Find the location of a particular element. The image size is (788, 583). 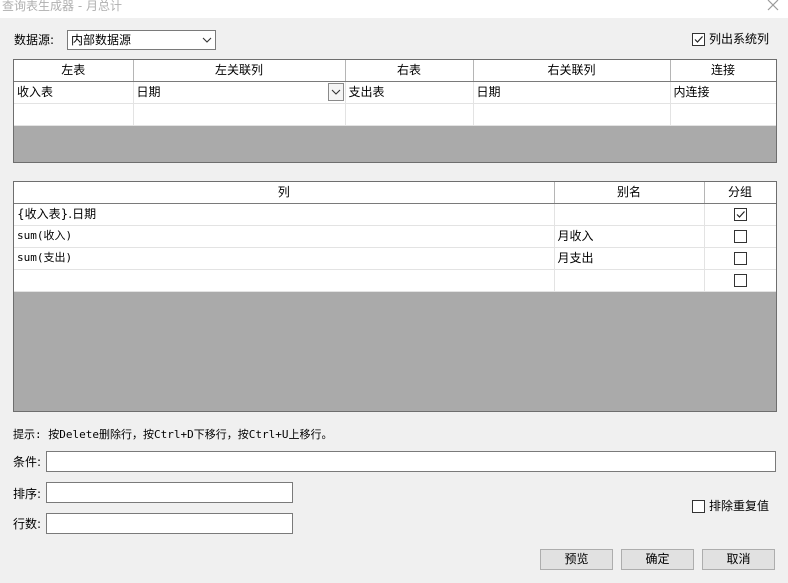

condition-input is located at coordinates (411, 461).